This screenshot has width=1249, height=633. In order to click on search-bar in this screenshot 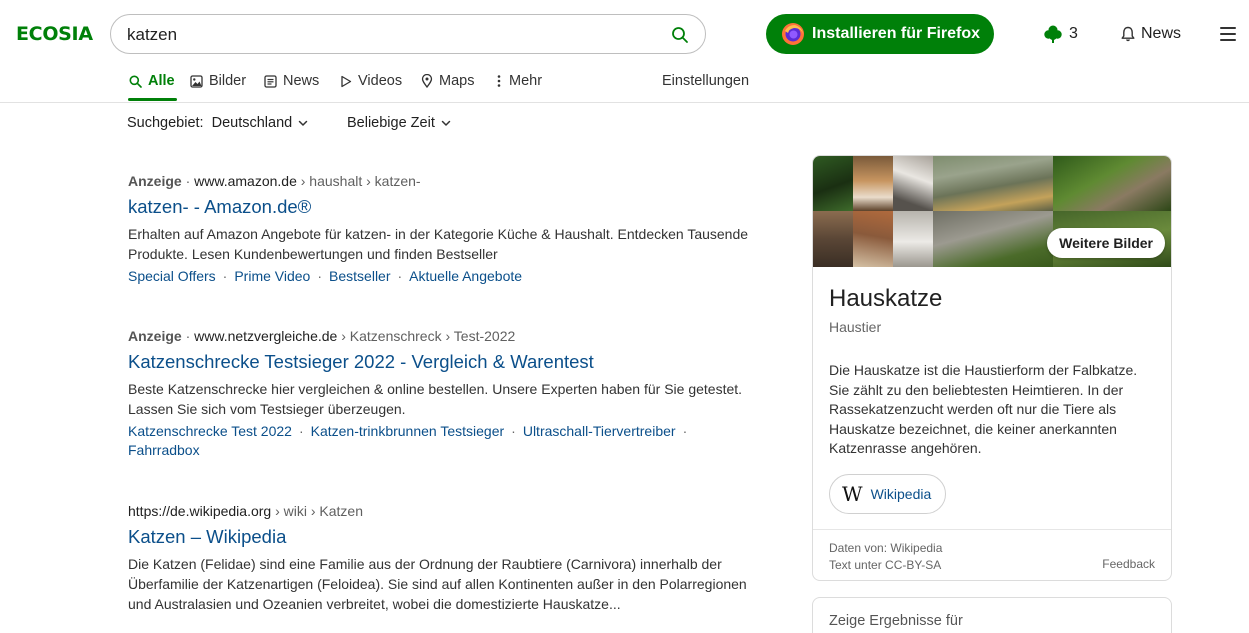, I will do `click(408, 34)`.